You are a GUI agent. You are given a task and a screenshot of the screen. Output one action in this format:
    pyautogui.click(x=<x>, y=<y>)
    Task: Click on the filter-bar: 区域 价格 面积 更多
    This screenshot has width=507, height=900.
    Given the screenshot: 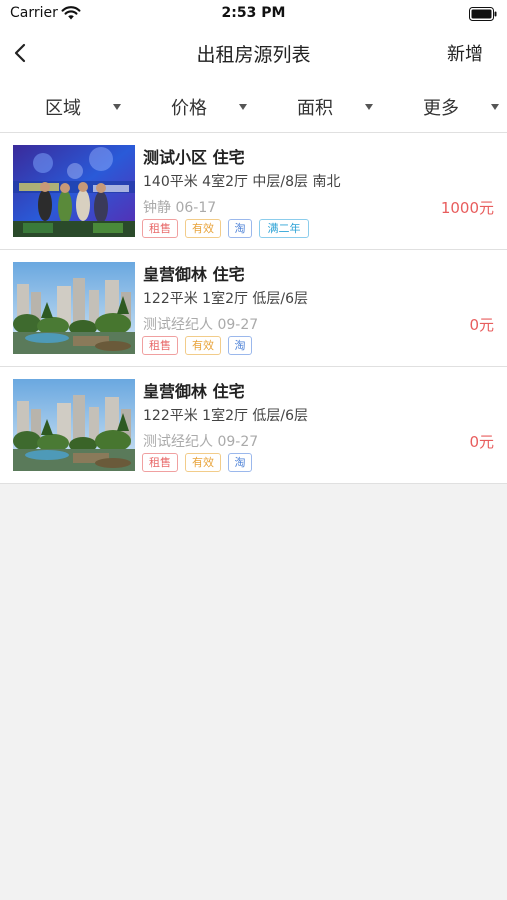 What is the action you would take?
    pyautogui.click(x=253, y=105)
    